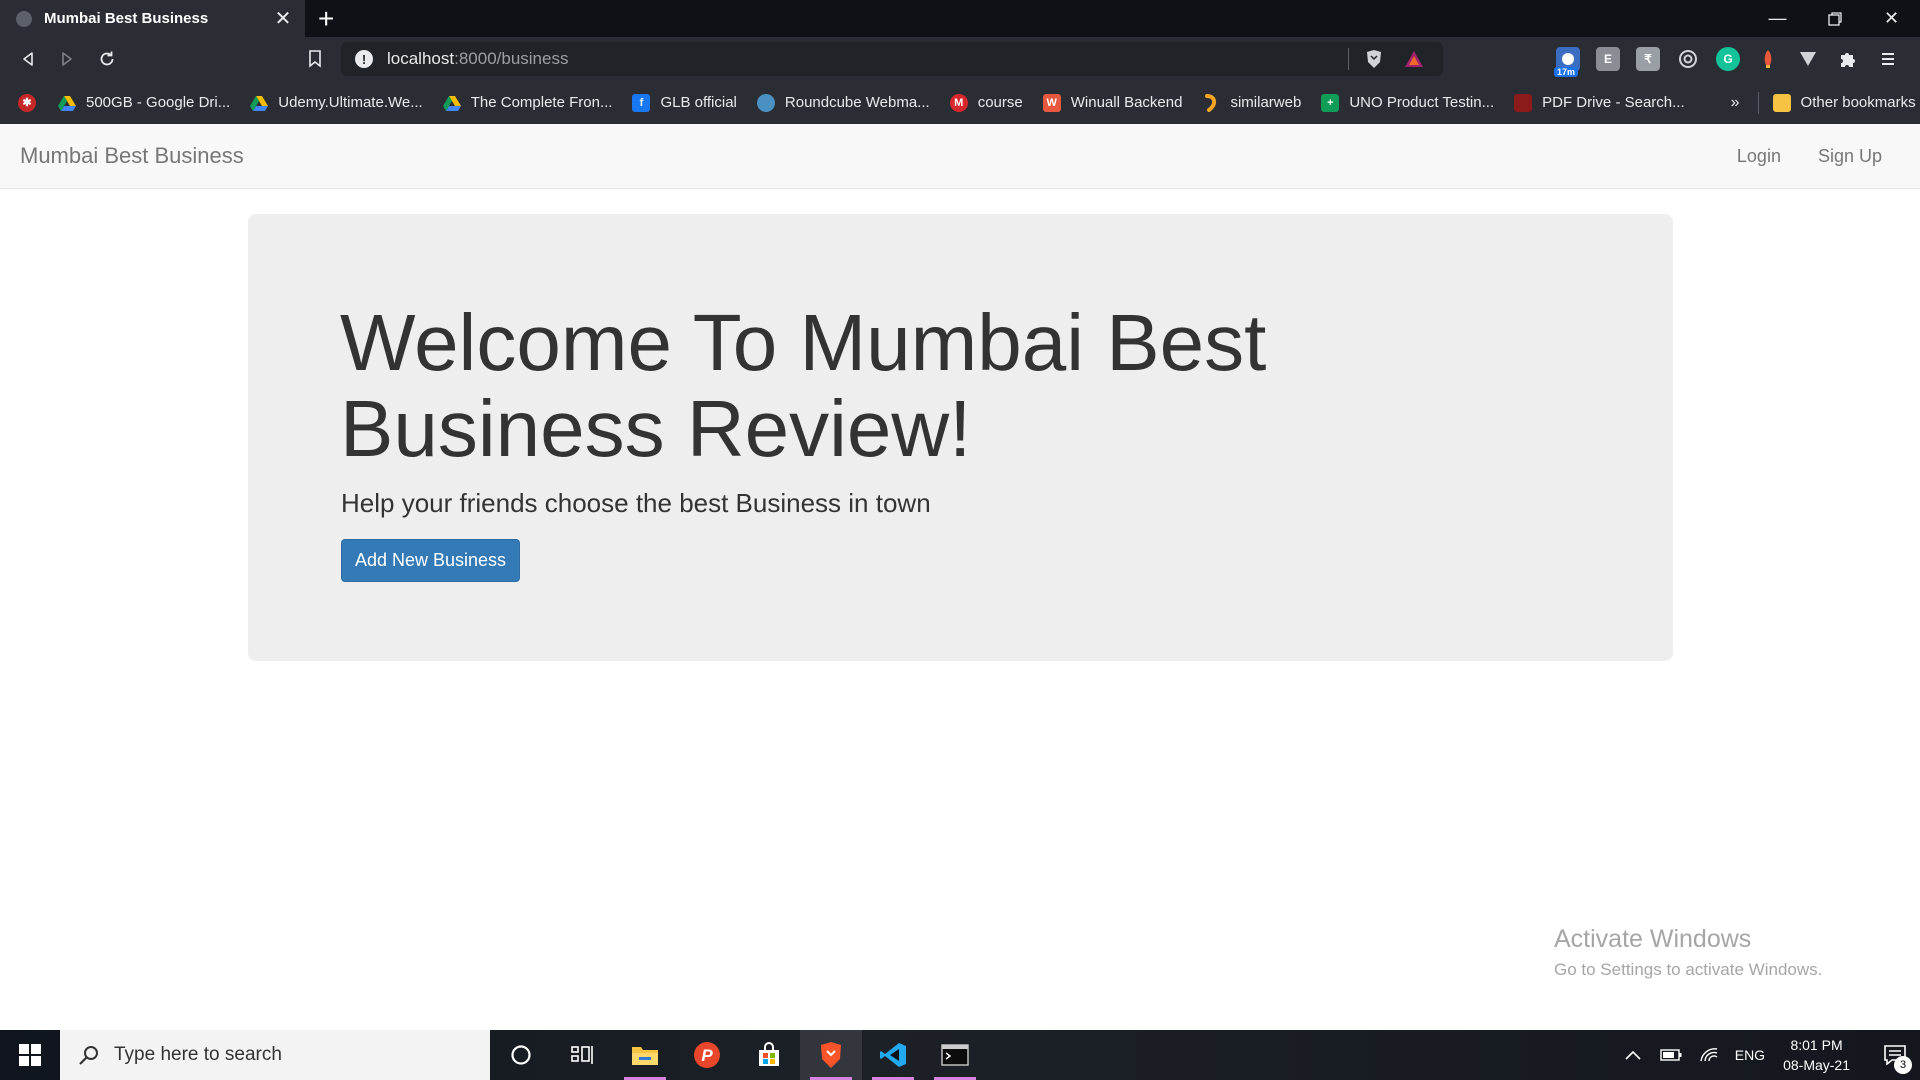 The height and width of the screenshot is (1080, 1920). Describe the element at coordinates (1816, 1055) in the screenshot. I see `clock: 8:01 PM 08-May-21` at that location.